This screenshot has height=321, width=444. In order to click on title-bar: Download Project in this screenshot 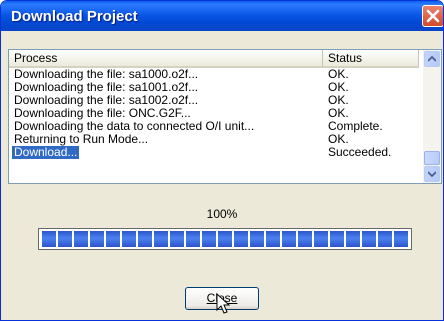, I will do `click(222, 16)`.